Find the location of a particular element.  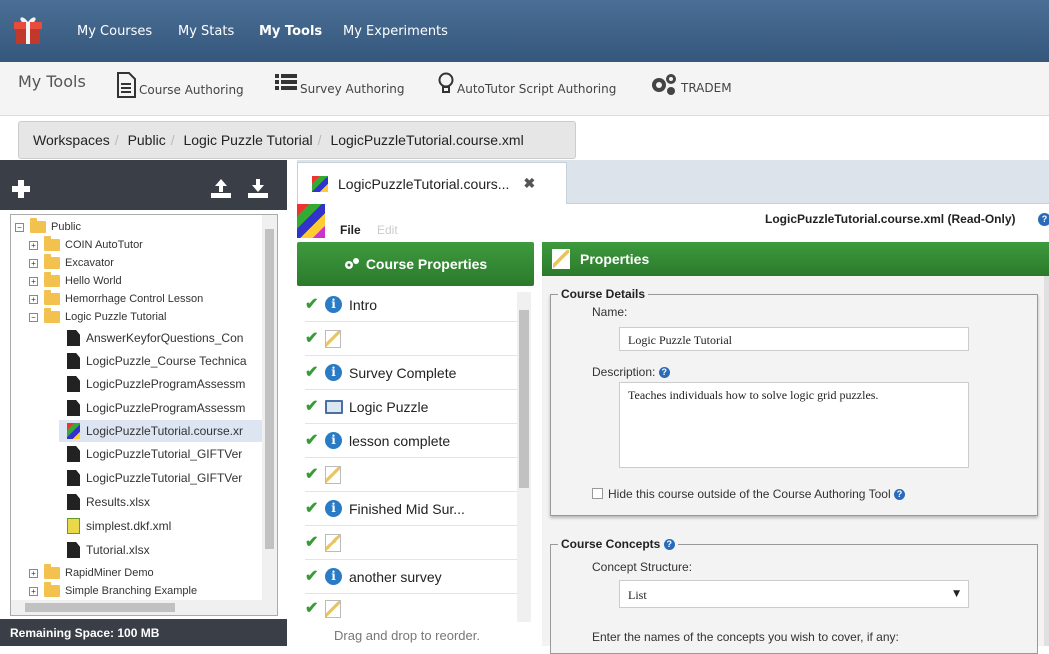

monitor-icon is located at coordinates (334, 406).